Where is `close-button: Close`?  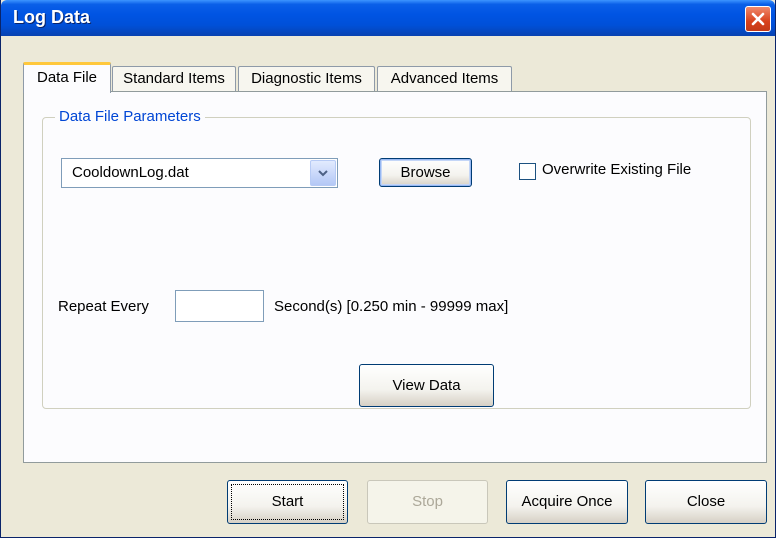 close-button: Close is located at coordinates (706, 502).